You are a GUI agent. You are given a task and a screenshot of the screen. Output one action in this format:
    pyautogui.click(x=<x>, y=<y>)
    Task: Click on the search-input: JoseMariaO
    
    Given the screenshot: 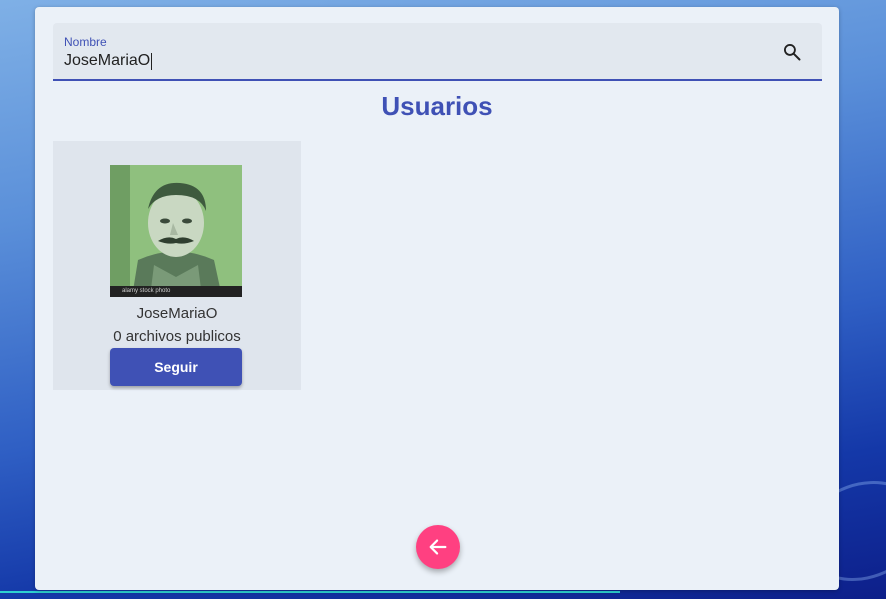 What is the action you would take?
    pyautogui.click(x=108, y=61)
    